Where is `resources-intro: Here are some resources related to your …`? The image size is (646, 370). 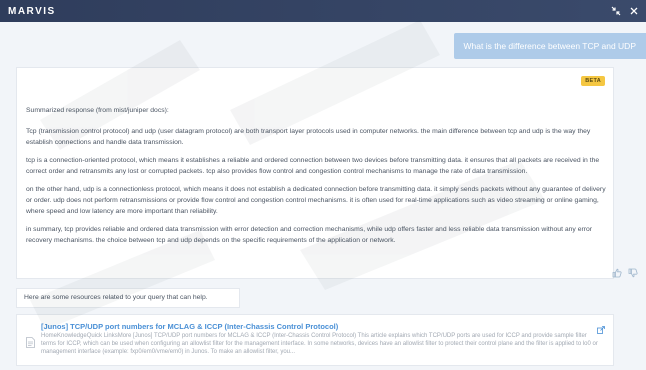 resources-intro: Here are some resources related to your … is located at coordinates (128, 298).